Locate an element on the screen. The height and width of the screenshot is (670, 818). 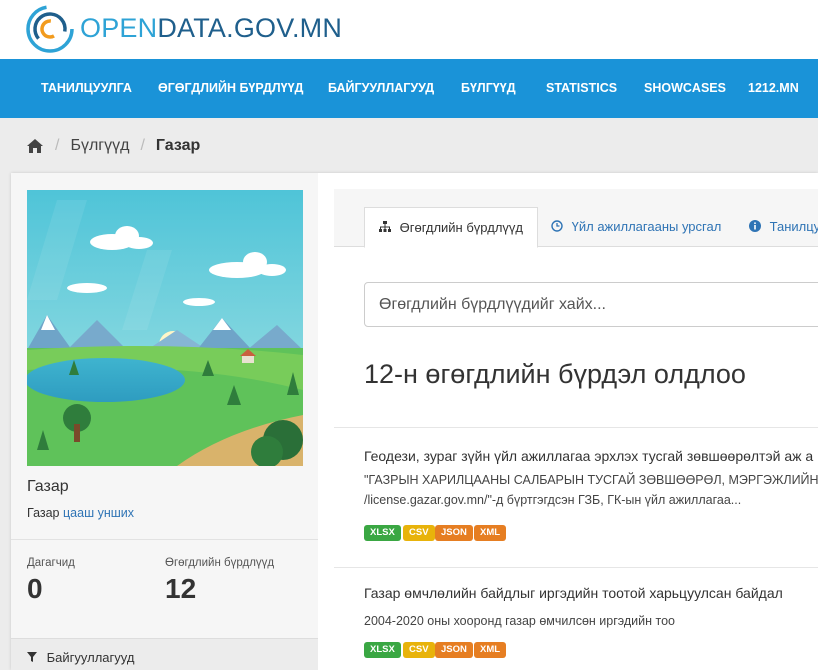
breadcrumb: / Бүлгүүд / Газар is located at coordinates (409, 145).